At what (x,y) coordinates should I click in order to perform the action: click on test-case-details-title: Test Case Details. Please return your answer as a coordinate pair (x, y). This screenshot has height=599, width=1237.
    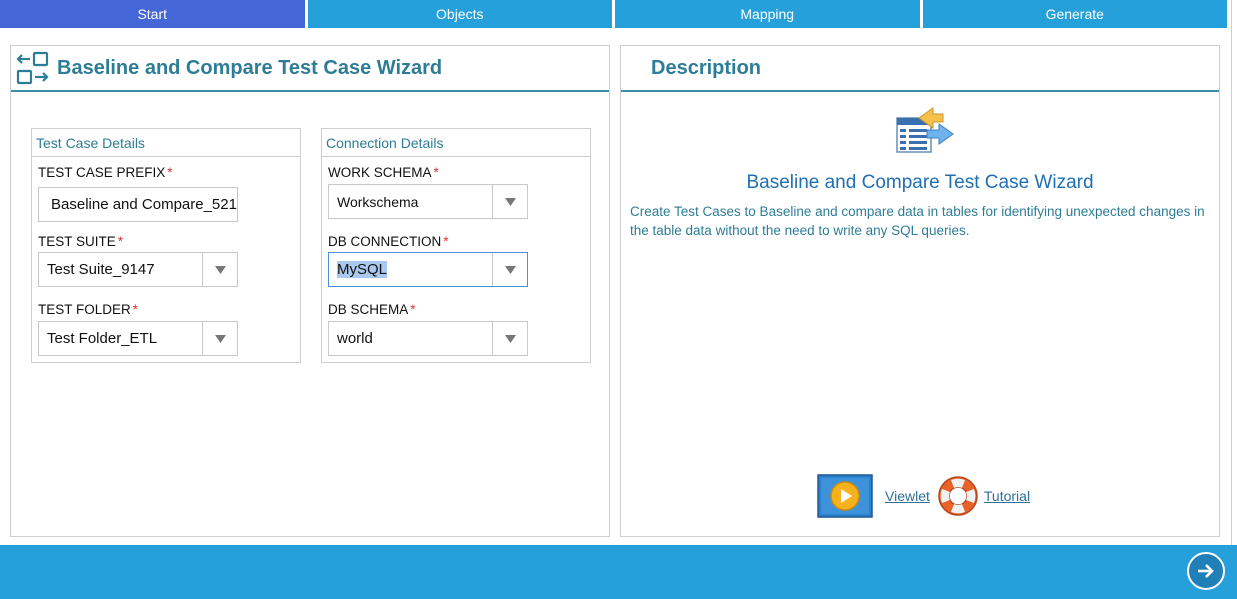
    Looking at the image, I should click on (166, 143).